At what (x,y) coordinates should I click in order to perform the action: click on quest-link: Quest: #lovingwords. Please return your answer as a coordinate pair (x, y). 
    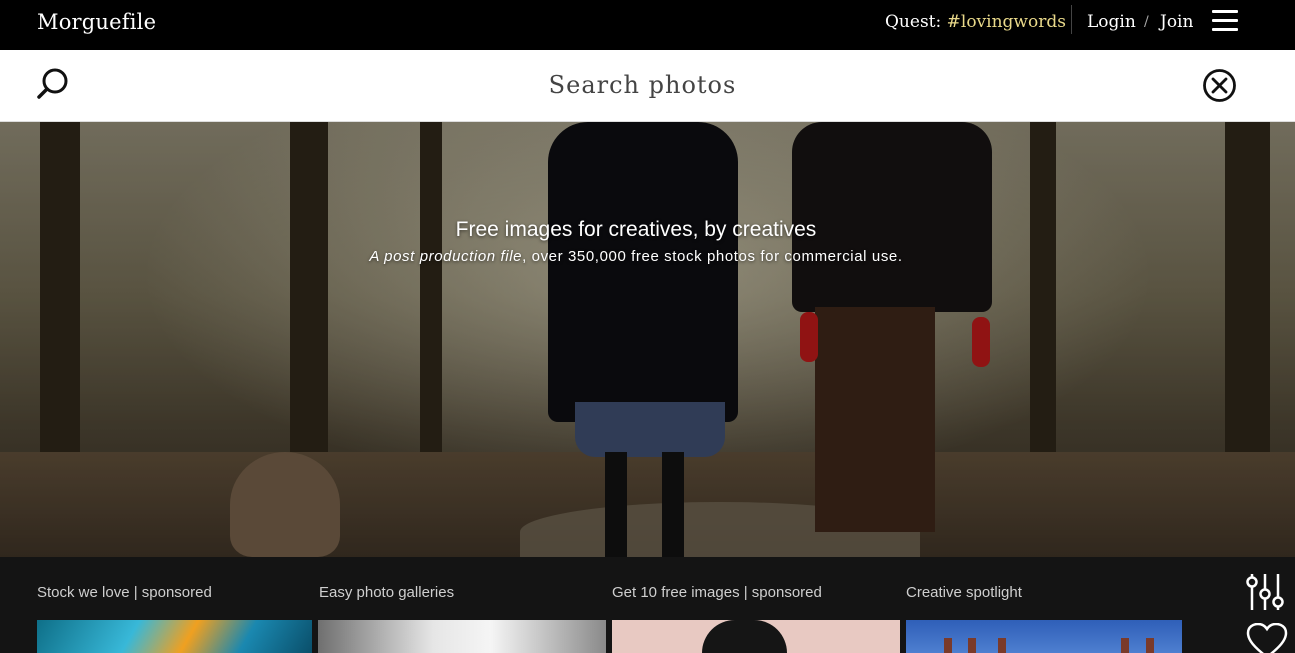
    Looking at the image, I should click on (975, 22).